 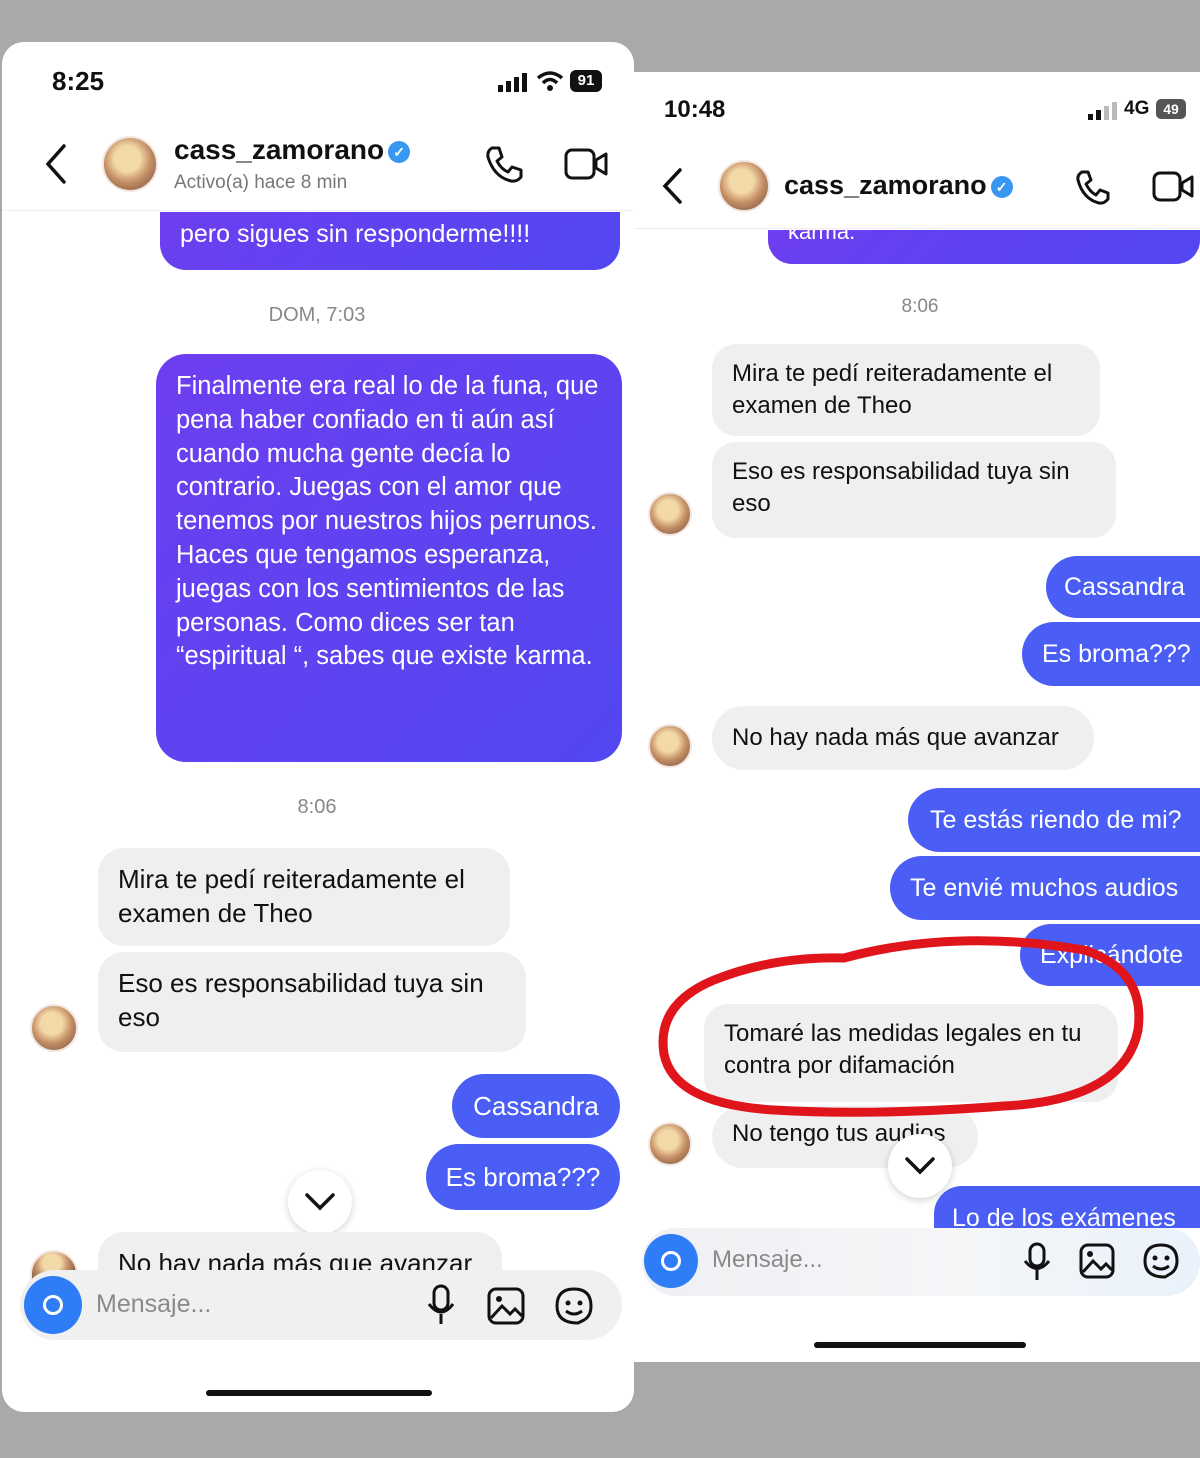 What do you see at coordinates (901, 1026) in the screenshot?
I see `highlight-circle` at bounding box center [901, 1026].